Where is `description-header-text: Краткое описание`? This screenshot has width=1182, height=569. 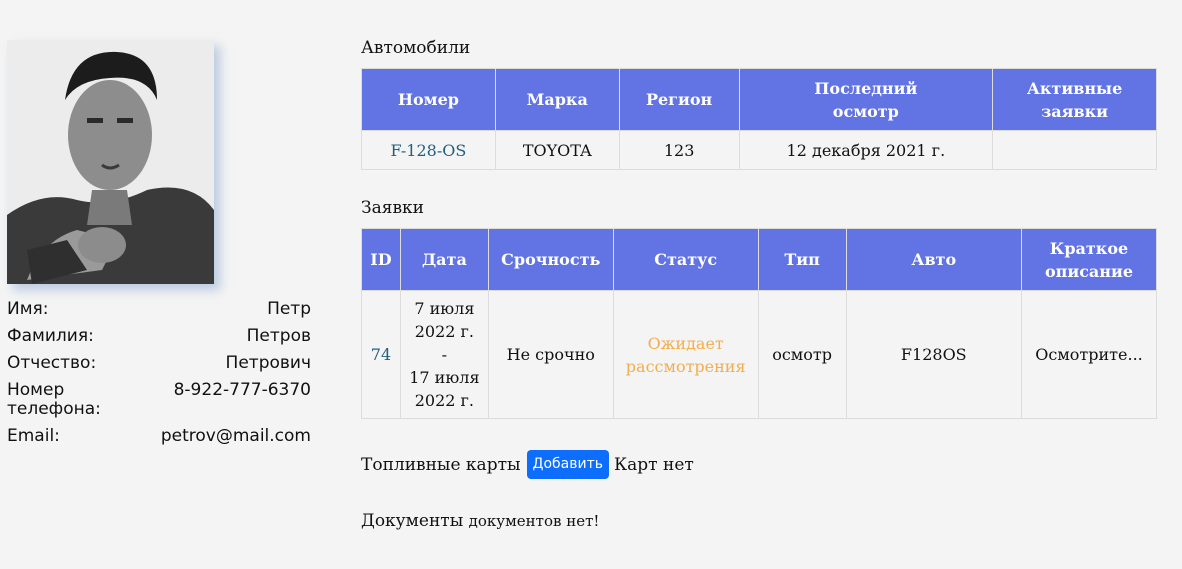
description-header-text: Краткое описание is located at coordinates (1089, 259).